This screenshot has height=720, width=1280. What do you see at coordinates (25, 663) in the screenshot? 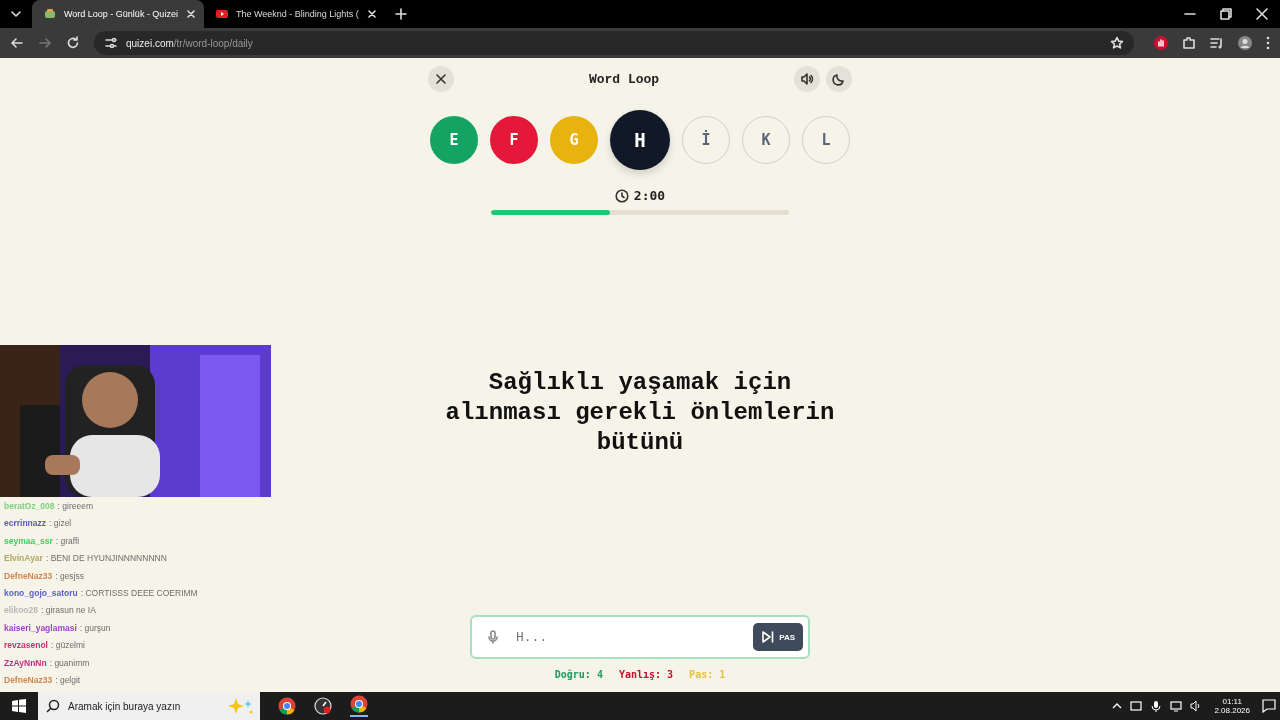
I see `chat-username: ZzAyNnNn` at bounding box center [25, 663].